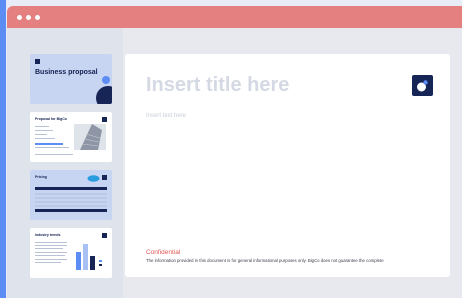  Describe the element at coordinates (217, 85) in the screenshot. I see `slide-title-placeholder: Insert title here` at that location.